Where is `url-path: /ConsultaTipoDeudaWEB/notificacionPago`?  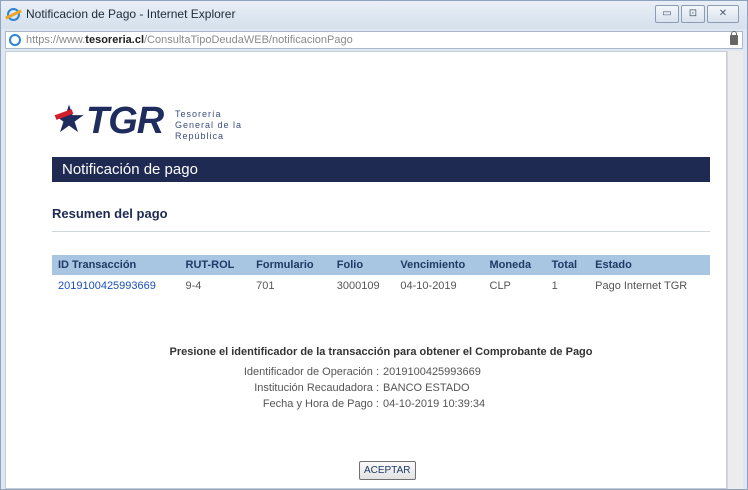
url-path: /ConsultaTipoDeudaWEB/notificacionPago is located at coordinates (248, 40).